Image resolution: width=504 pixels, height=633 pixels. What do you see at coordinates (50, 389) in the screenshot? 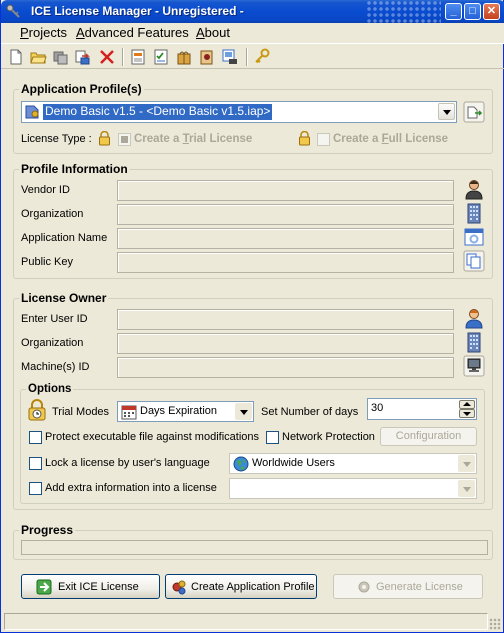
I see `options-title: Options` at bounding box center [50, 389].